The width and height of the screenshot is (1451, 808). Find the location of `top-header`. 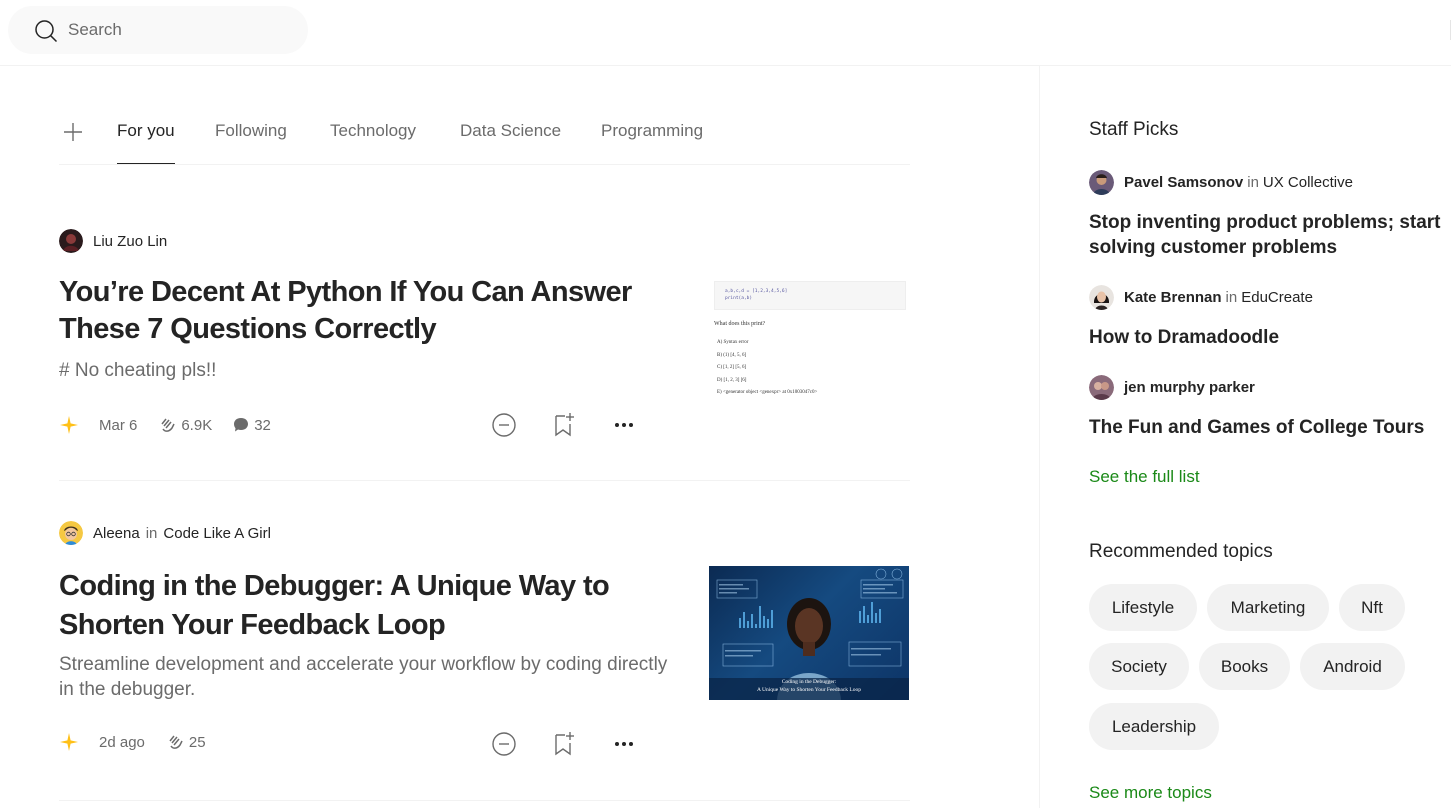

top-header is located at coordinates (725, 33).